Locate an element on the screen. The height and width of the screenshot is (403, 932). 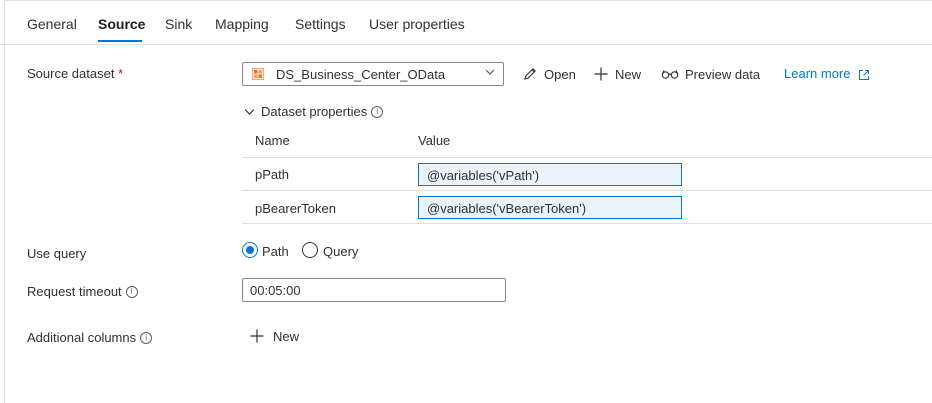
column-header-name: Name is located at coordinates (272, 140).